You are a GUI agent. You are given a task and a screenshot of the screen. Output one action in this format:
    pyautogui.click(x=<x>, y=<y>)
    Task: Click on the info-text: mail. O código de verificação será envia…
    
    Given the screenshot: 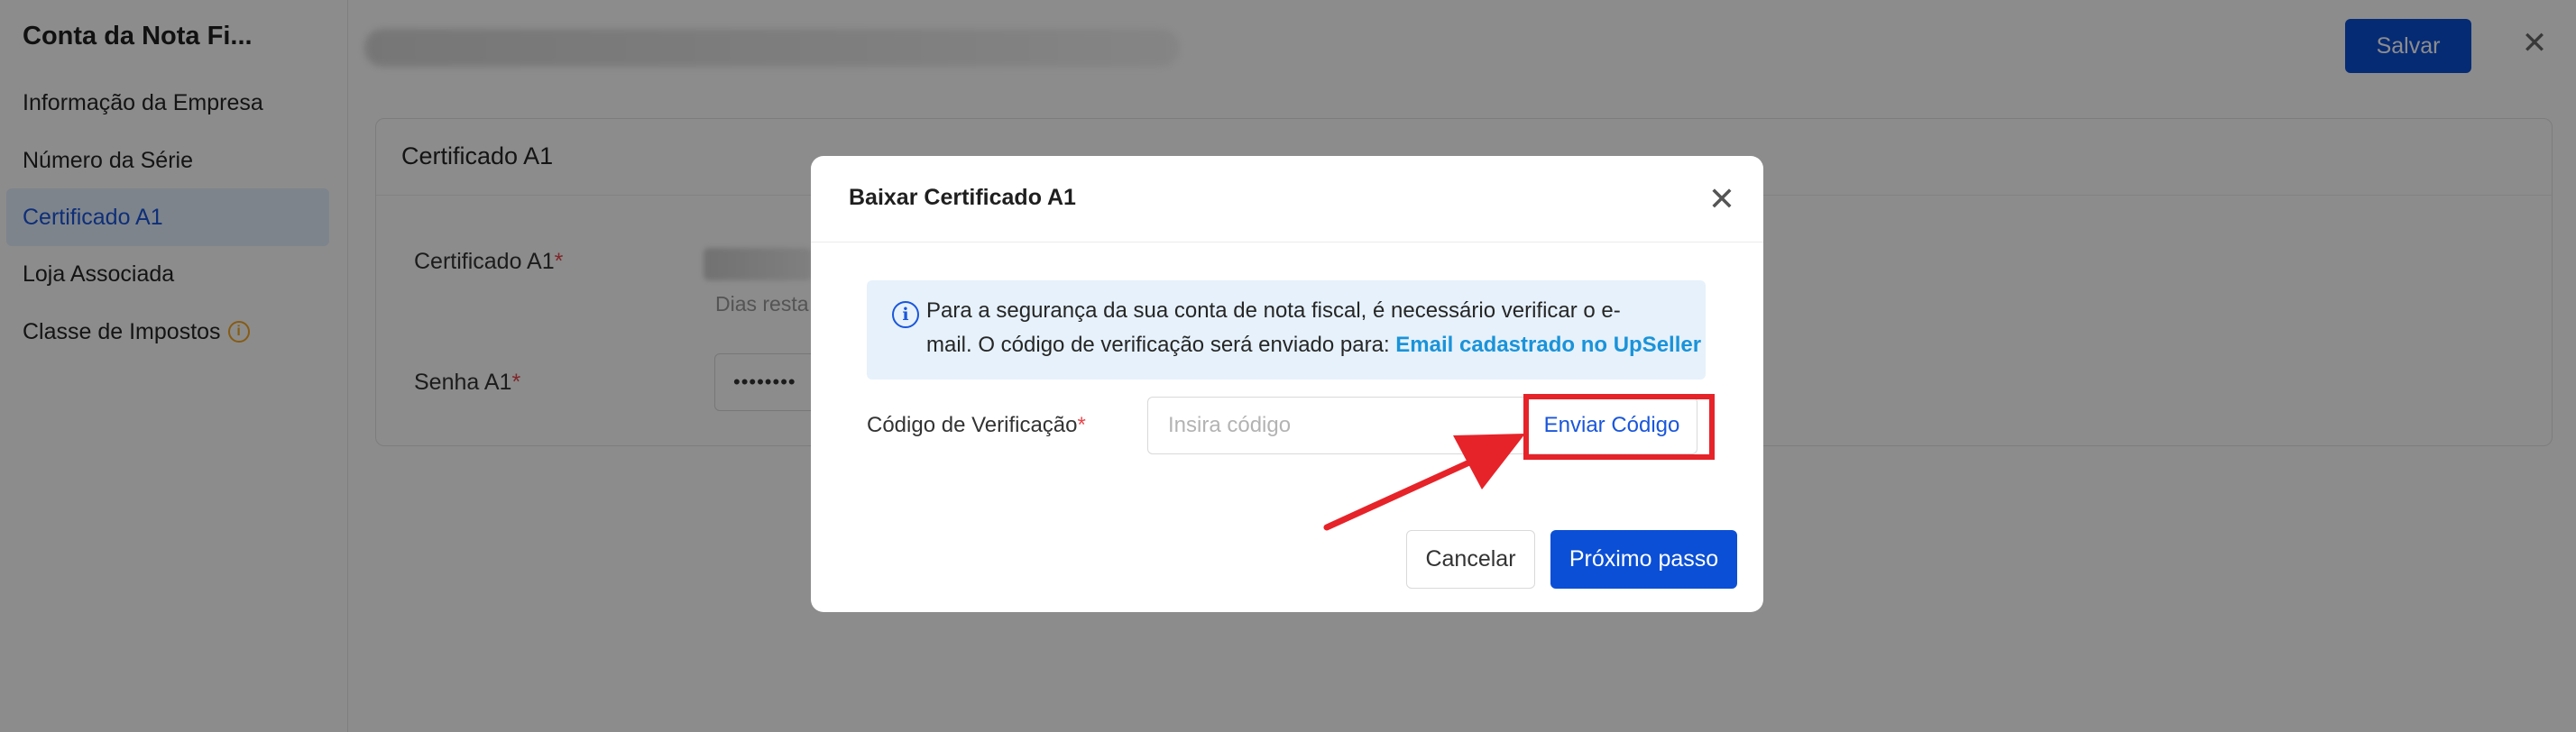 What is the action you would take?
    pyautogui.click(x=1161, y=345)
    